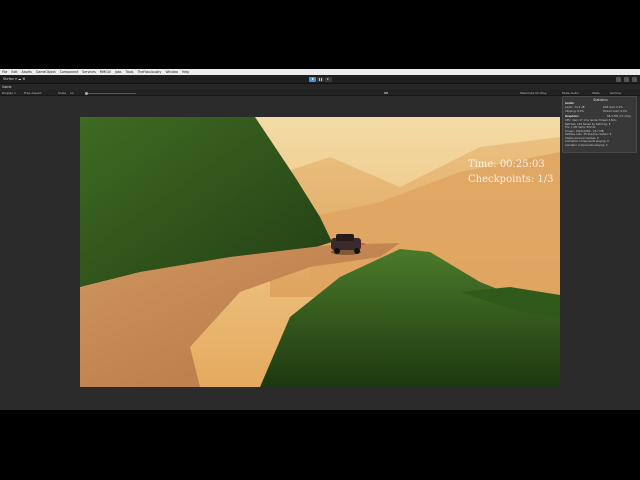 This screenshot has height=480, width=640. Describe the element at coordinates (86, 93) in the screenshot. I see `scale-slider-handle` at that location.